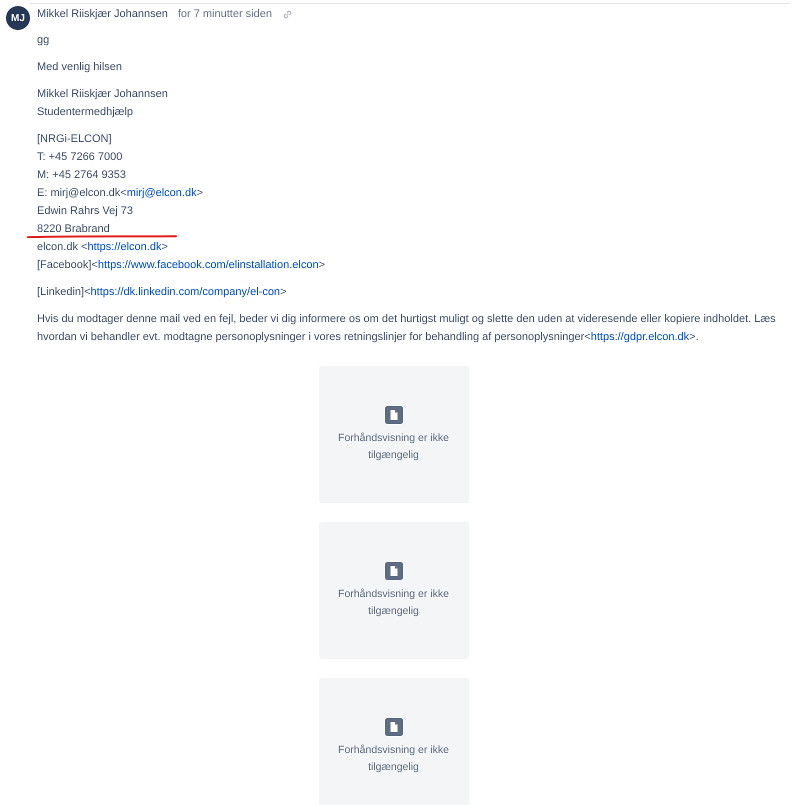 The width and height of the screenshot is (802, 805). What do you see at coordinates (124, 247) in the screenshot?
I see `link: https://elcon.dk` at bounding box center [124, 247].